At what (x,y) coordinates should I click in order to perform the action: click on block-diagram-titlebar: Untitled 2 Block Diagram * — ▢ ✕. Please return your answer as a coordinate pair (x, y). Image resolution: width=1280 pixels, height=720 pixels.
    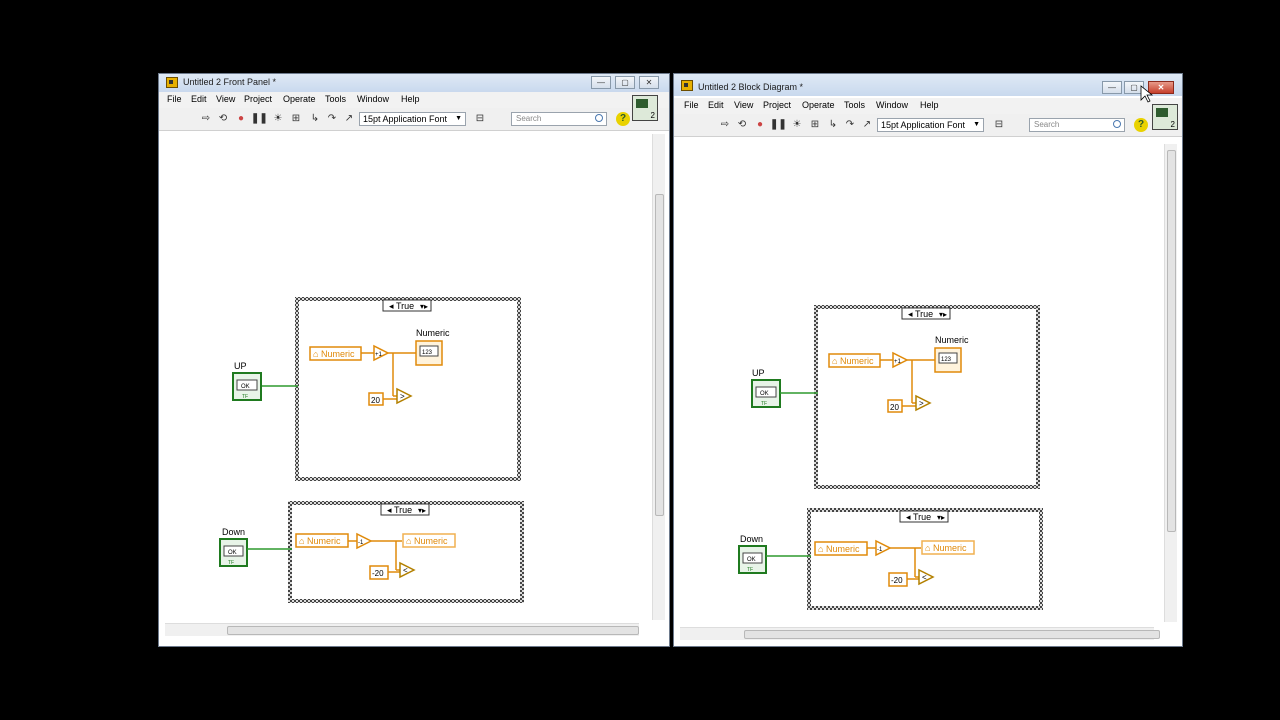
    Looking at the image, I should click on (928, 85).